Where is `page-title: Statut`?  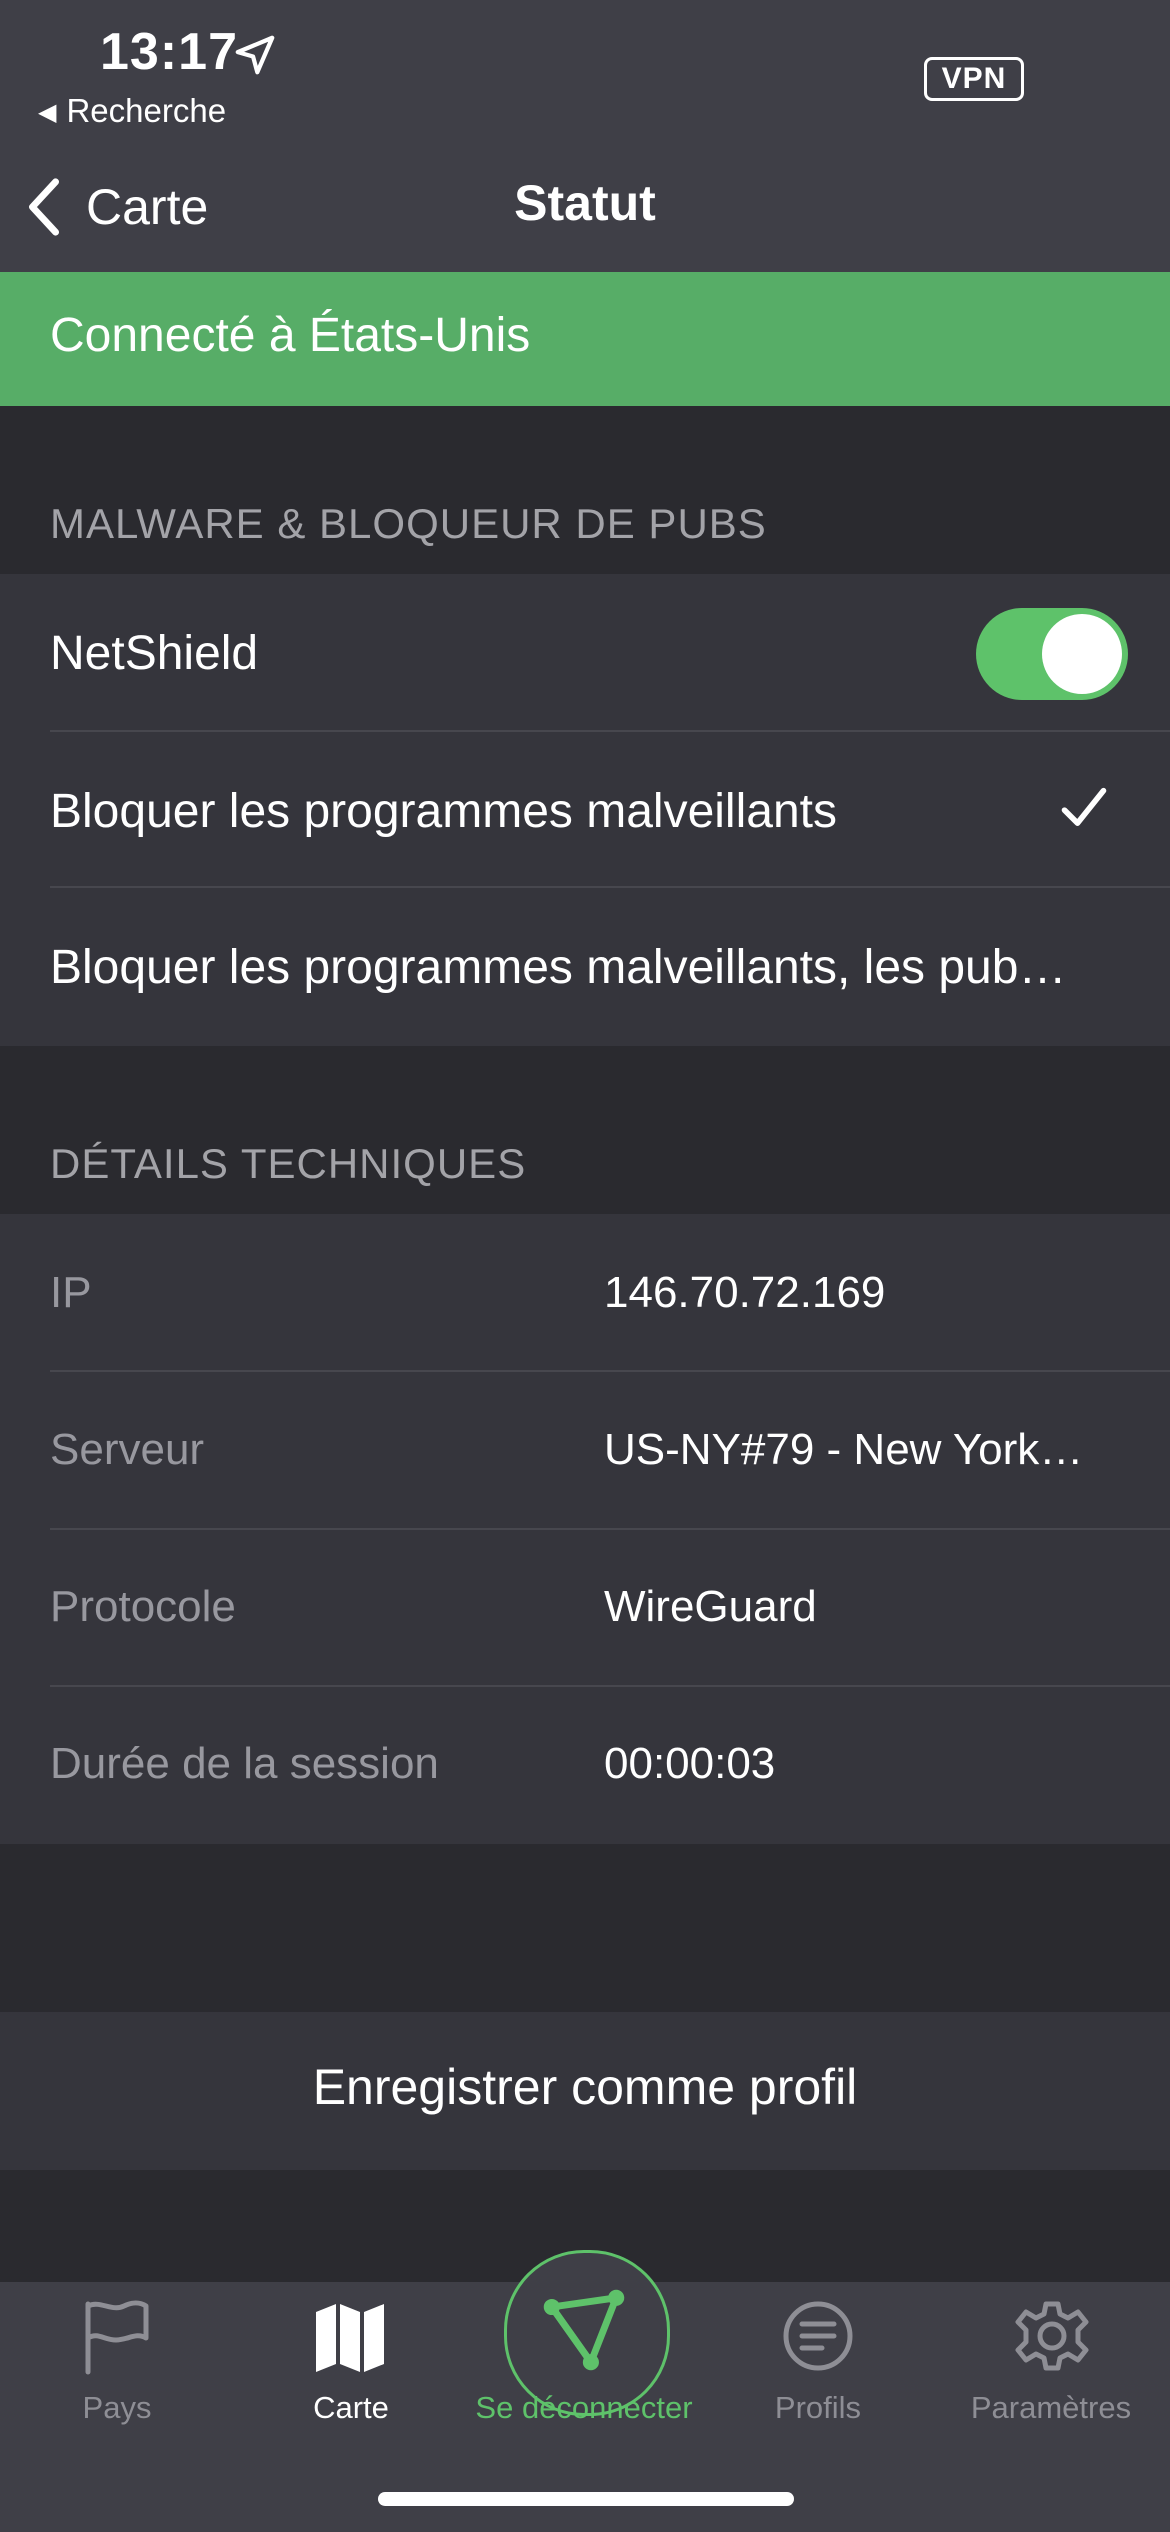
page-title: Statut is located at coordinates (585, 203).